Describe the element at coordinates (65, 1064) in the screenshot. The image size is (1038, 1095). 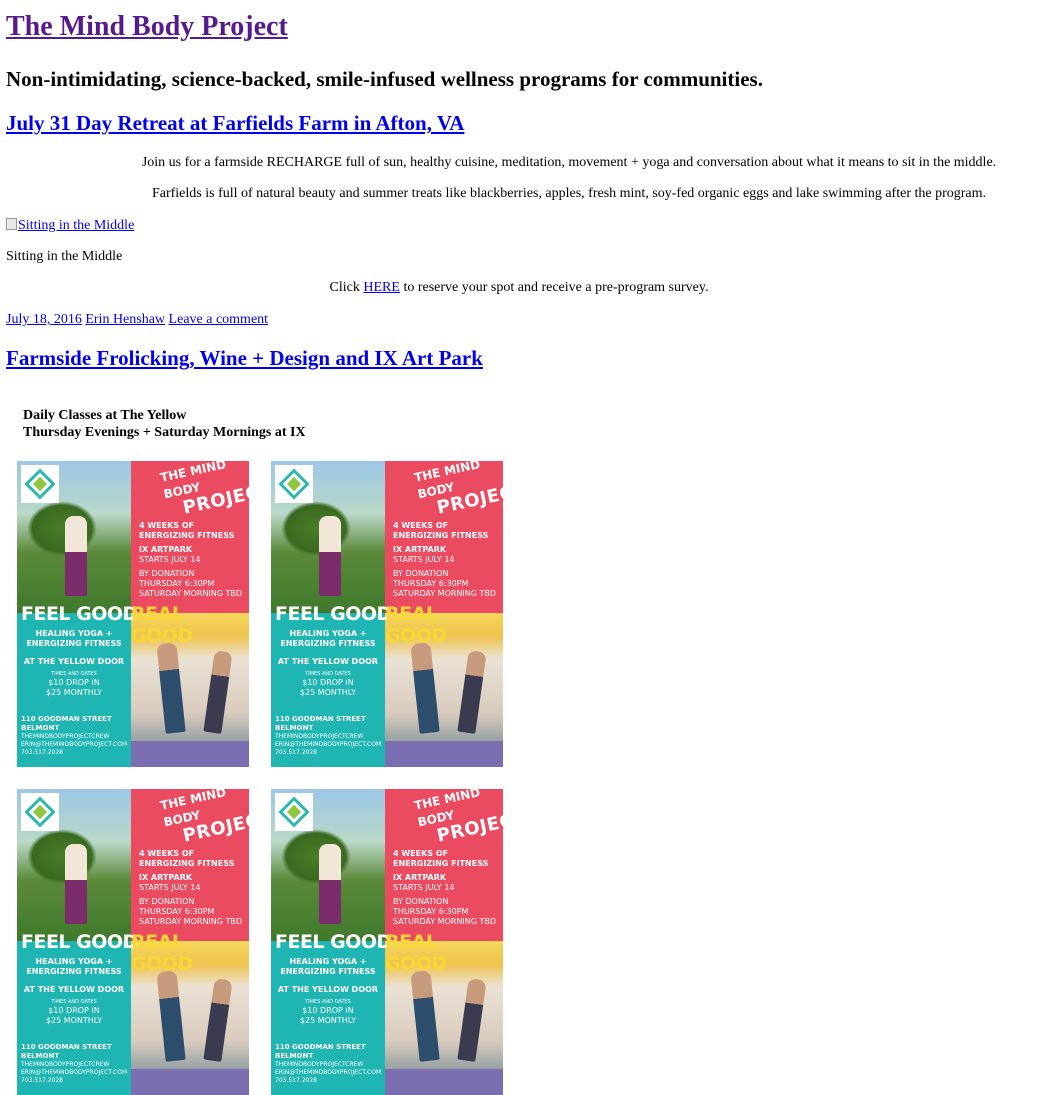
I see `flyer-text: THEMINDBODYPROJECTCREW` at that location.